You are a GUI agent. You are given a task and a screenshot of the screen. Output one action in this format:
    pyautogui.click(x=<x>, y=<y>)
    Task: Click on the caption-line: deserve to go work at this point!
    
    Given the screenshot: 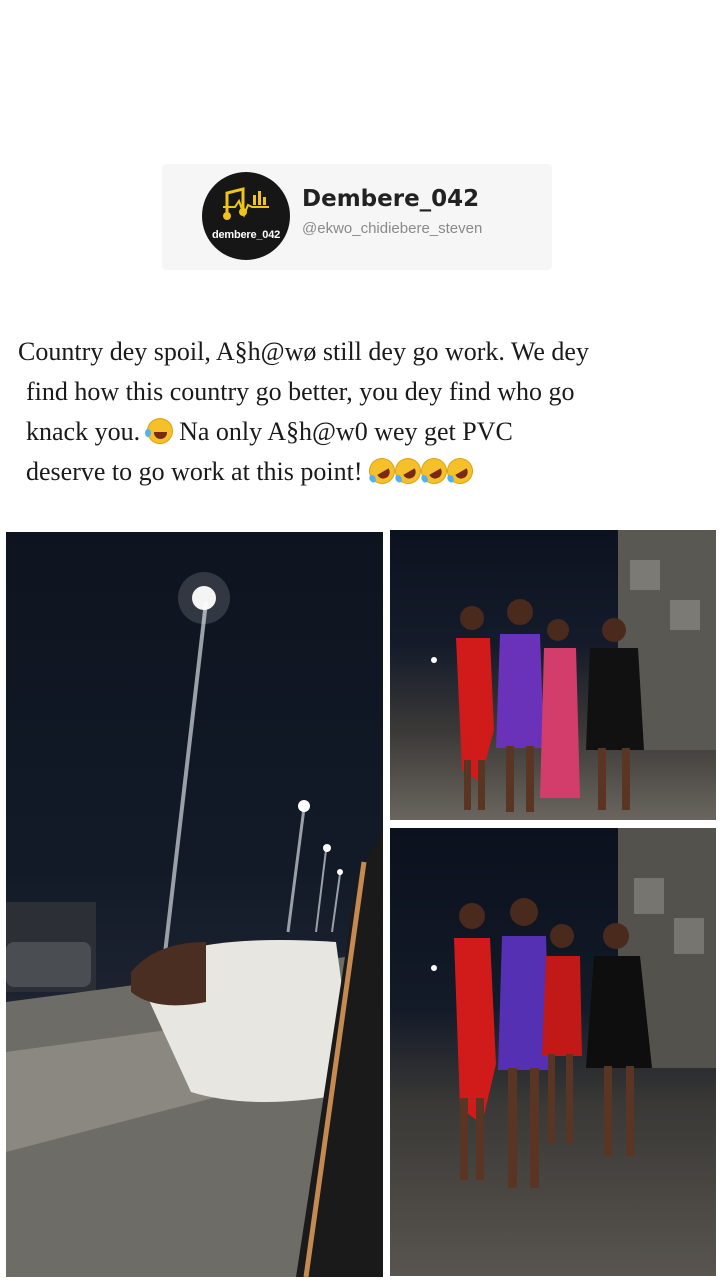 What is the action you would take?
    pyautogui.click(x=363, y=472)
    